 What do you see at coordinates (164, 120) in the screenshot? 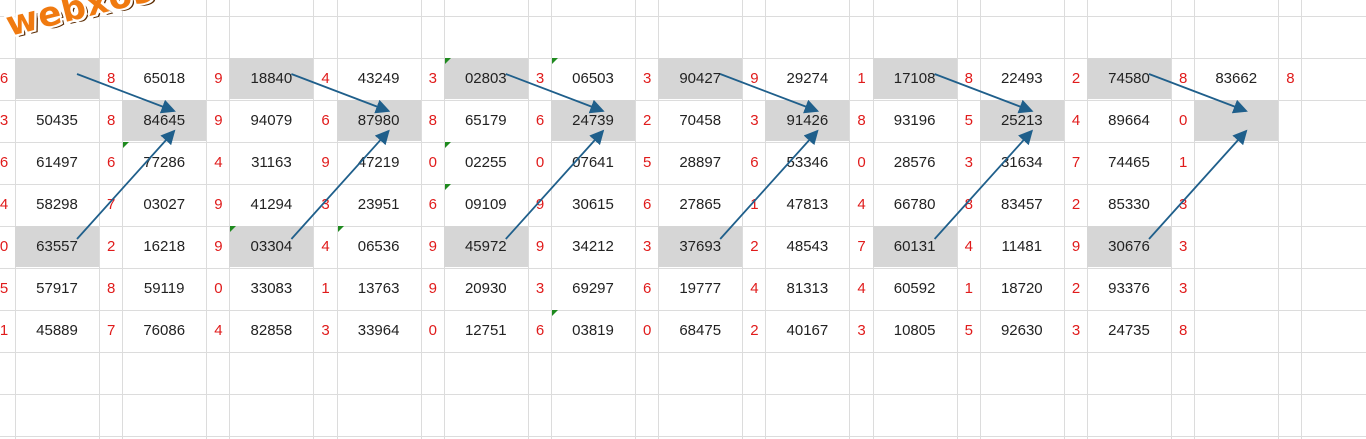
I see `number-cell: 84645` at bounding box center [164, 120].